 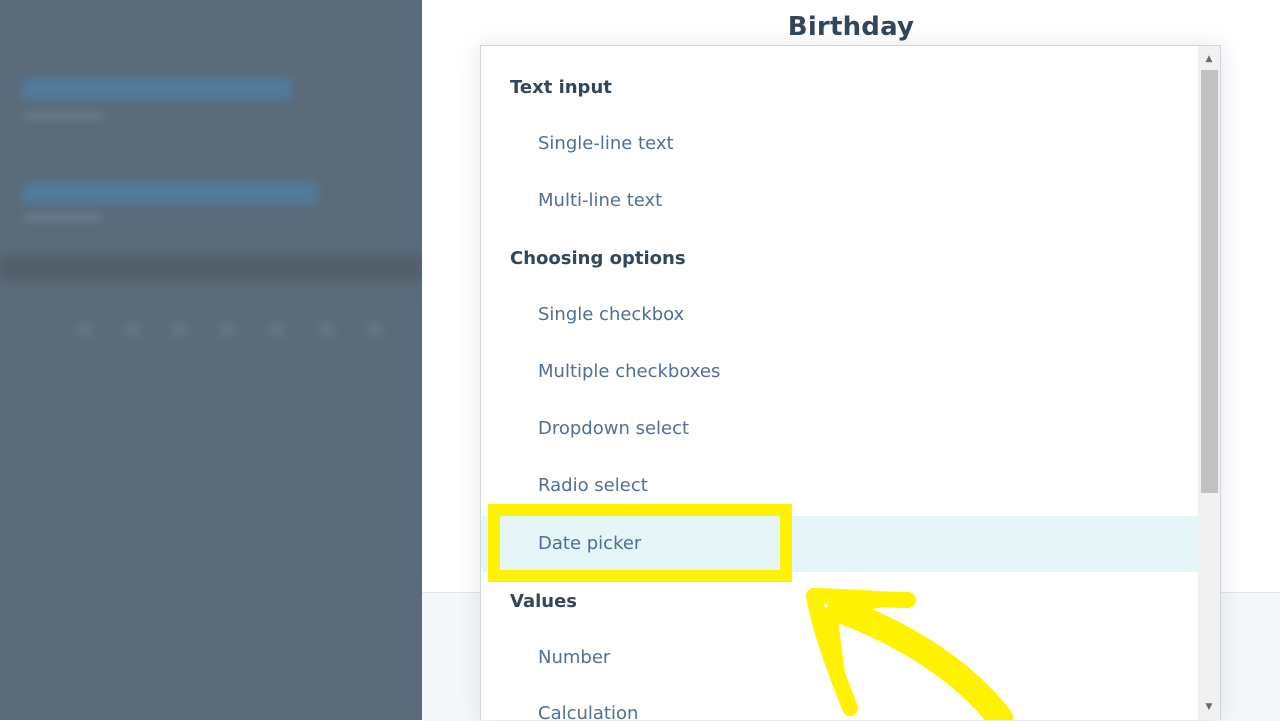 I want to click on dropdown-scrollbar: ▲ ▼, so click(x=1209, y=383).